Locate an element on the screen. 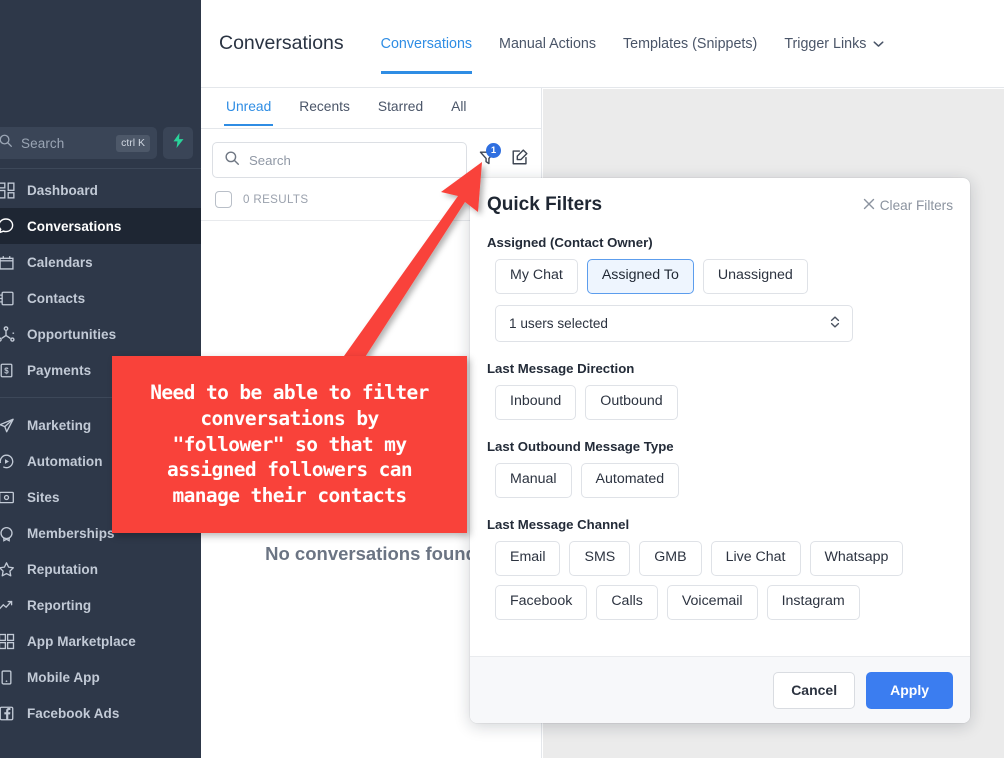 This screenshot has width=1004, height=758. compose-pencil-icon is located at coordinates (519, 160).